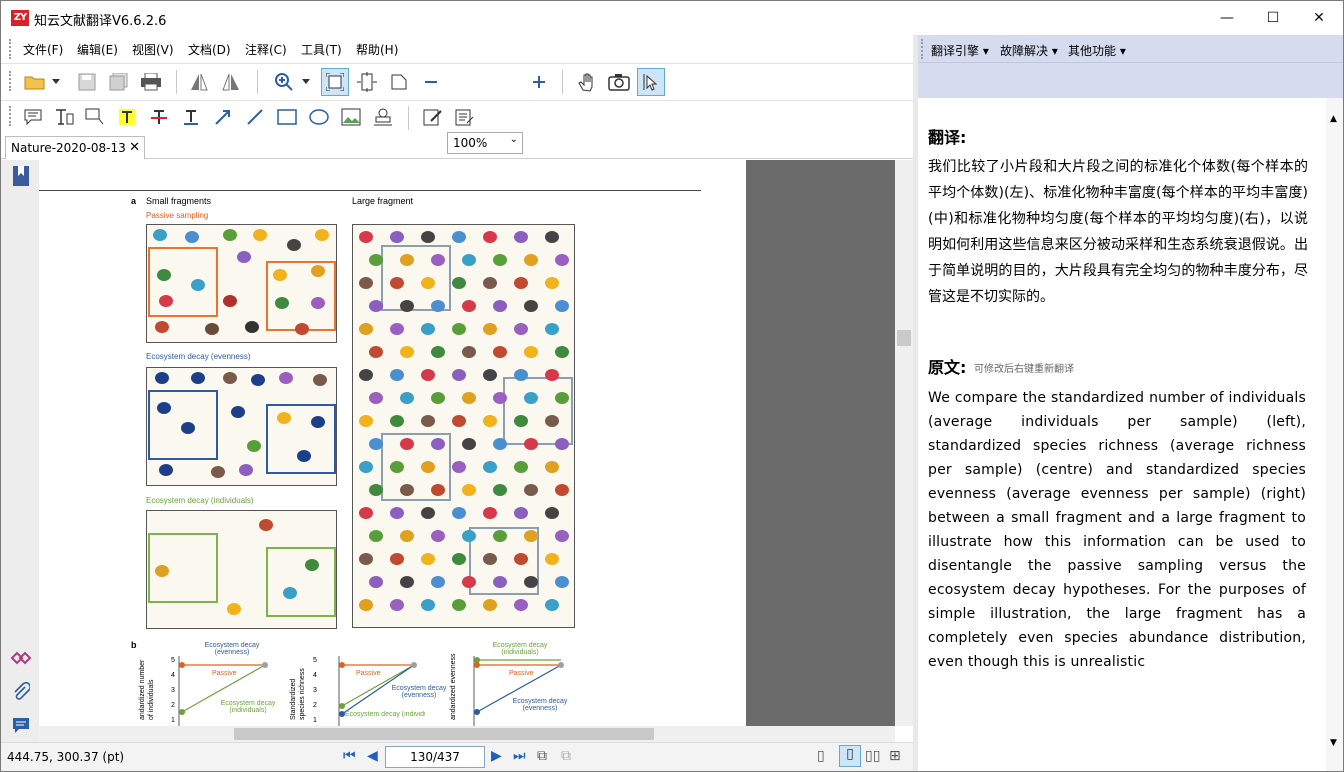 This screenshot has width=1344, height=772. What do you see at coordinates (21, 658) in the screenshot?
I see `link-icon` at bounding box center [21, 658].